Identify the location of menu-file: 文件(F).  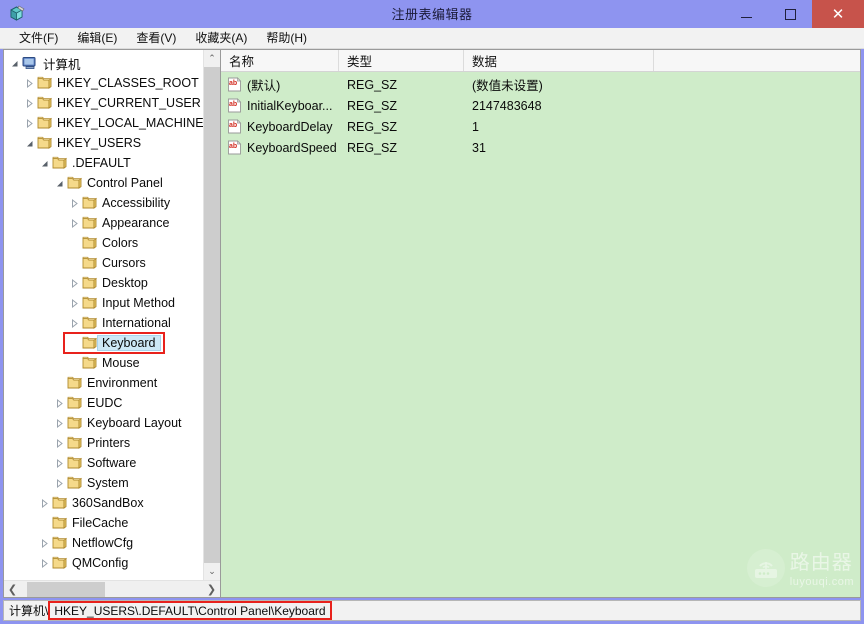
(38, 38).